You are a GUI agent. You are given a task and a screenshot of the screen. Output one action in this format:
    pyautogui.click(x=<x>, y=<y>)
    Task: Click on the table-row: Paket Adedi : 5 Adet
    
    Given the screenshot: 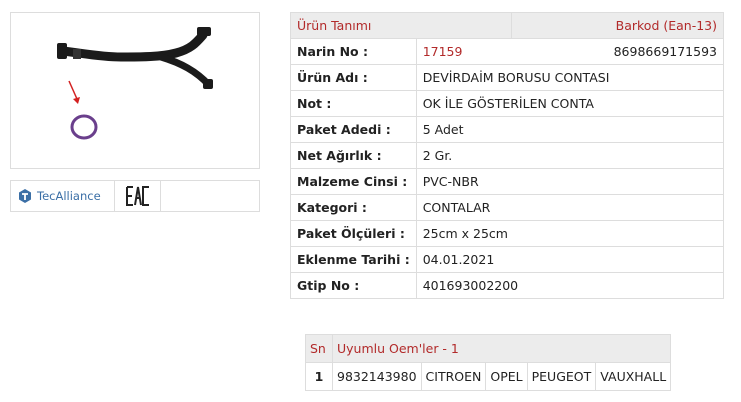 What is the action you would take?
    pyautogui.click(x=507, y=129)
    